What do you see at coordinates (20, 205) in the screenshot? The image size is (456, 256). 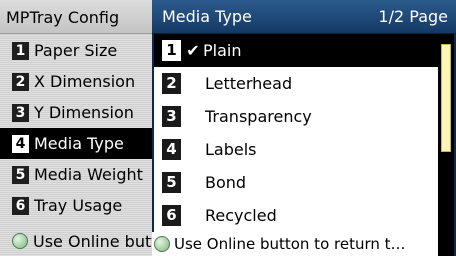 I see `menu-item-number: 6` at bounding box center [20, 205].